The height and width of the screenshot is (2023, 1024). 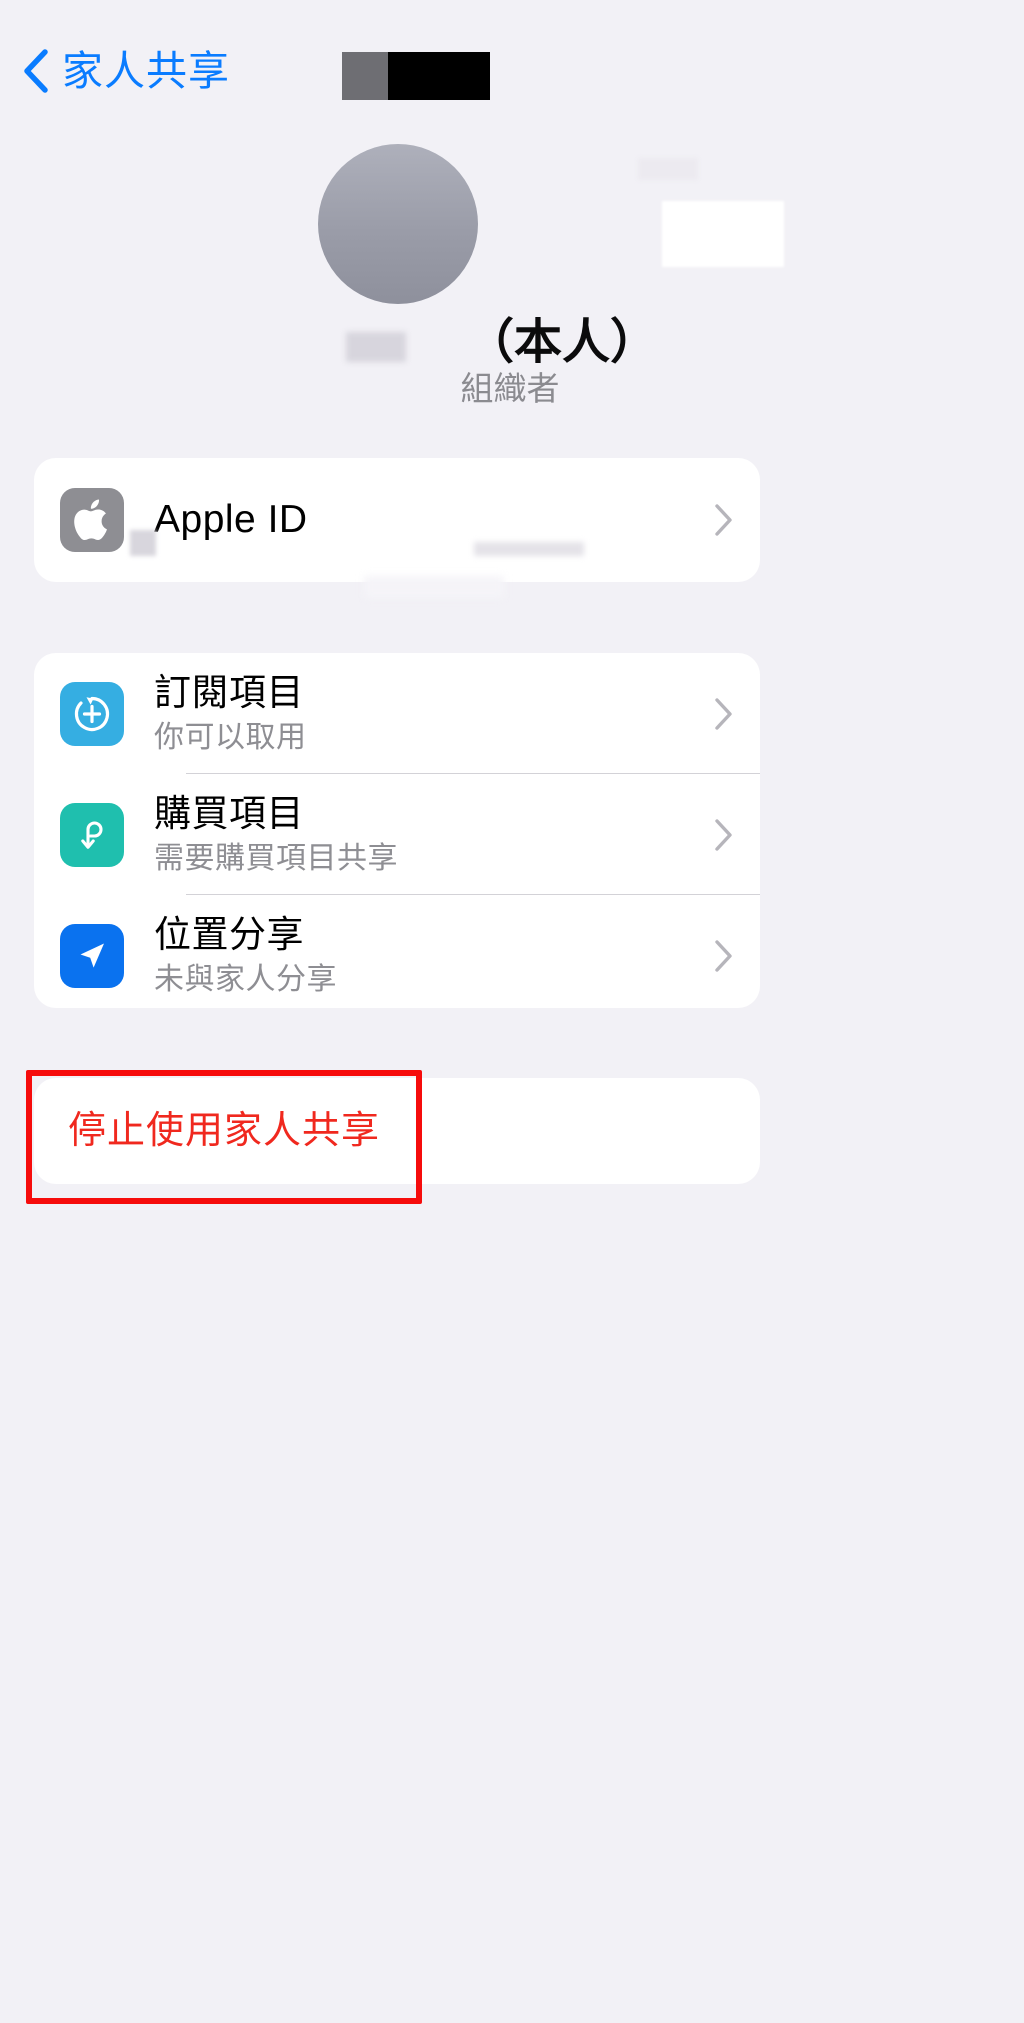 What do you see at coordinates (229, 934) in the screenshot?
I see `row-location-sharing-title: 位置分享` at bounding box center [229, 934].